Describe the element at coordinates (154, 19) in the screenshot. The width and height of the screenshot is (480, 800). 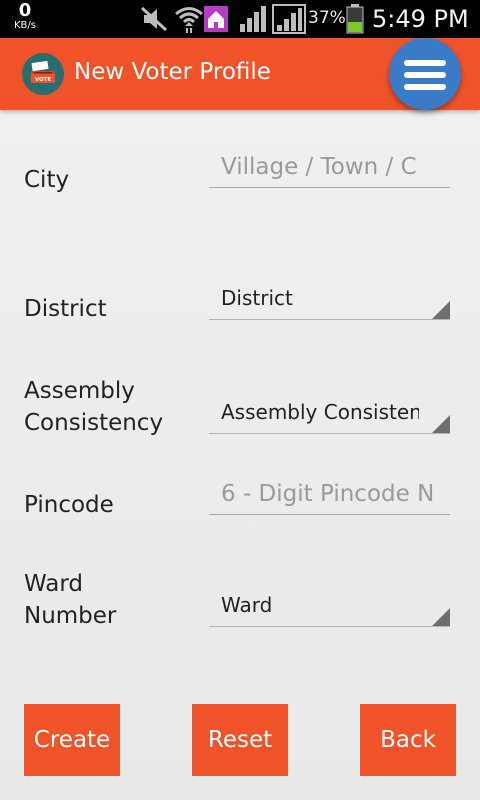
I see `mute-icon` at that location.